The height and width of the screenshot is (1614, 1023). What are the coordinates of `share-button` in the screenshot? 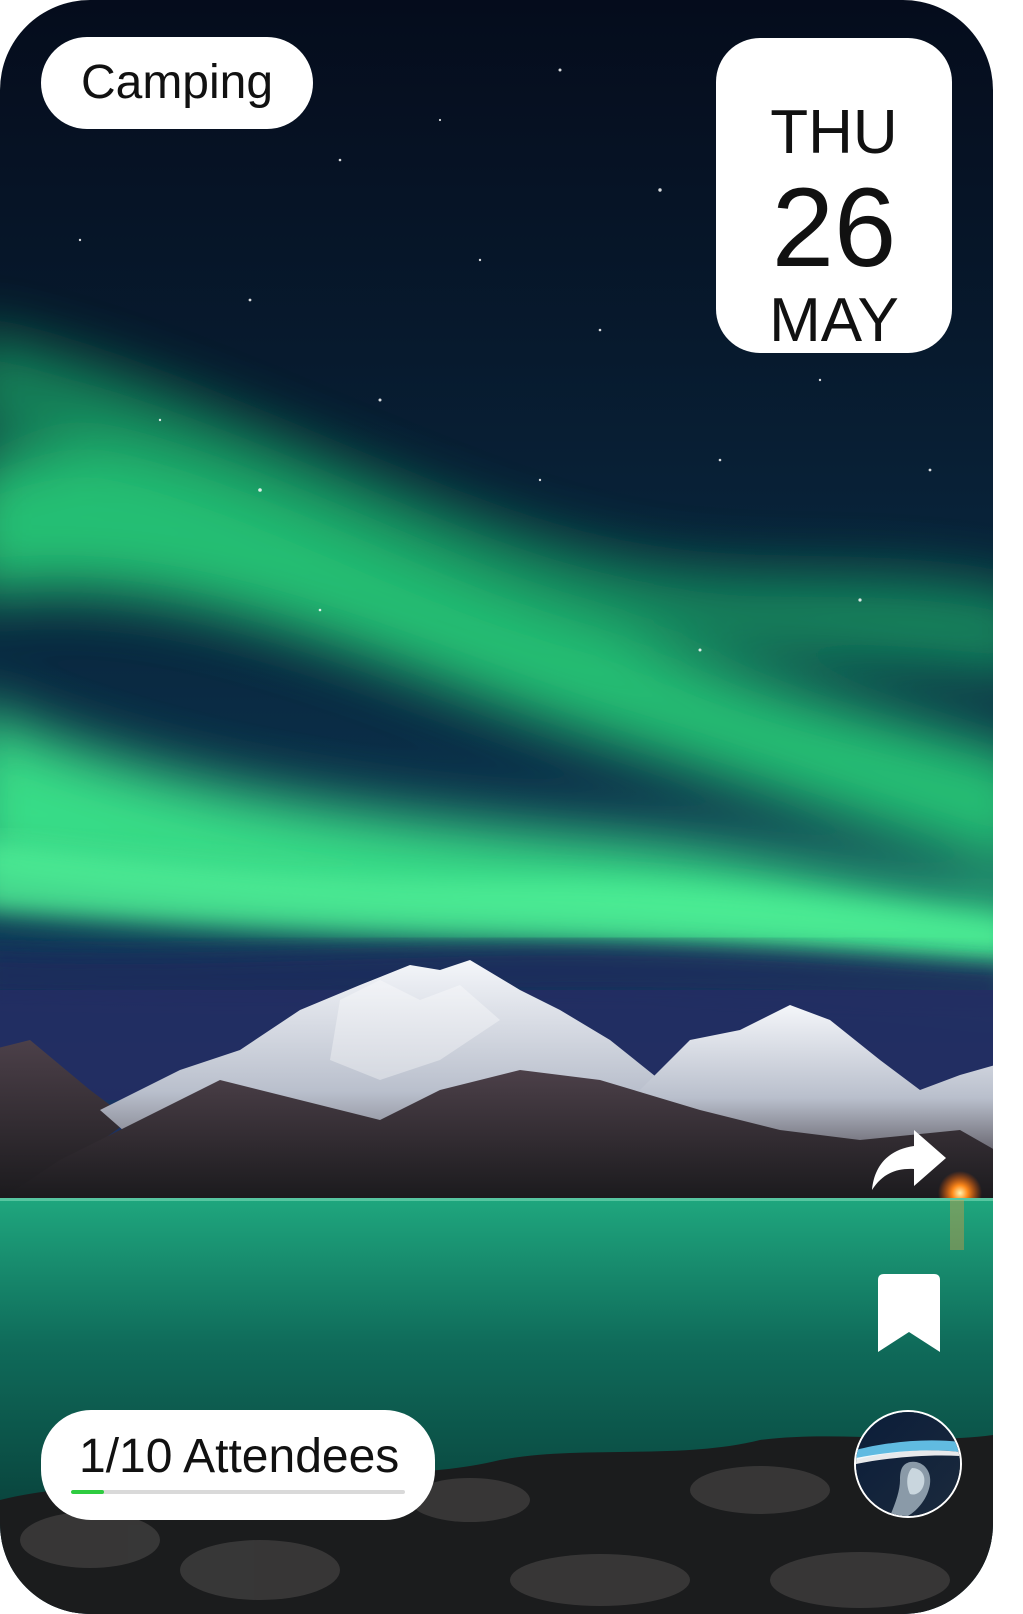 It's located at (908, 1160).